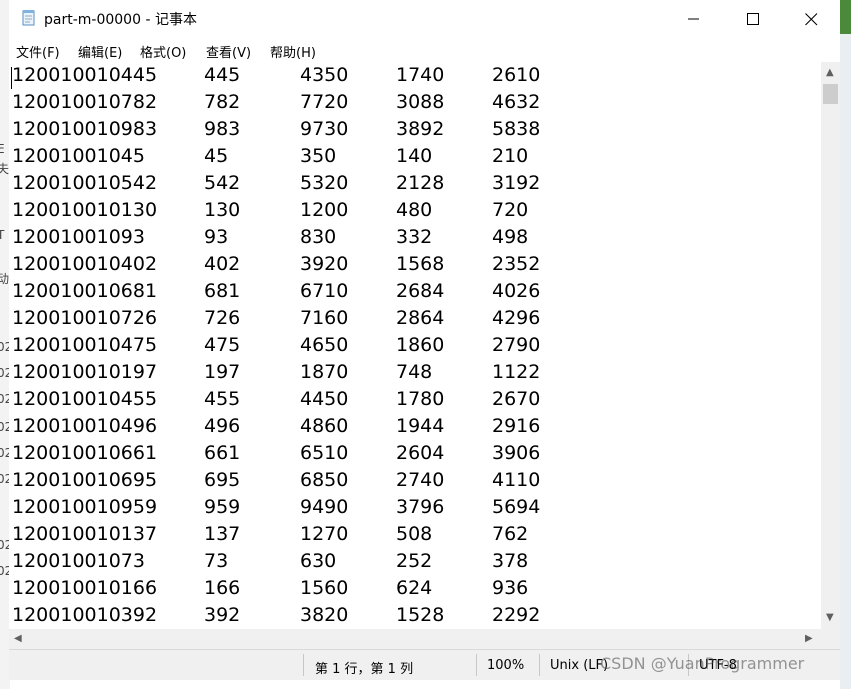 The height and width of the screenshot is (689, 851). What do you see at coordinates (85, 210) in the screenshot?
I see `cell-id: 120010010130` at bounding box center [85, 210].